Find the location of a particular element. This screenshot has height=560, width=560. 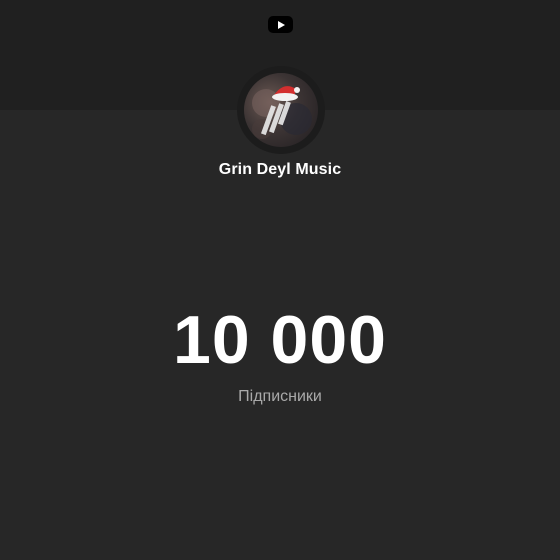

channel-avatar is located at coordinates (281, 110).